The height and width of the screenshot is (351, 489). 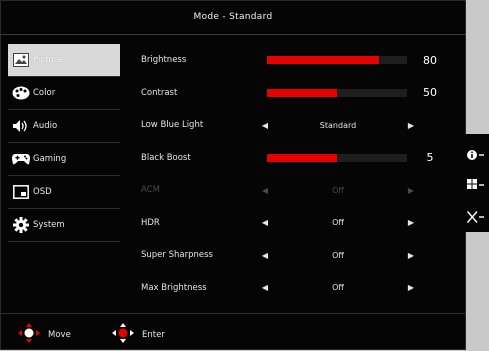 I want to click on palette-icon, so click(x=21, y=93).